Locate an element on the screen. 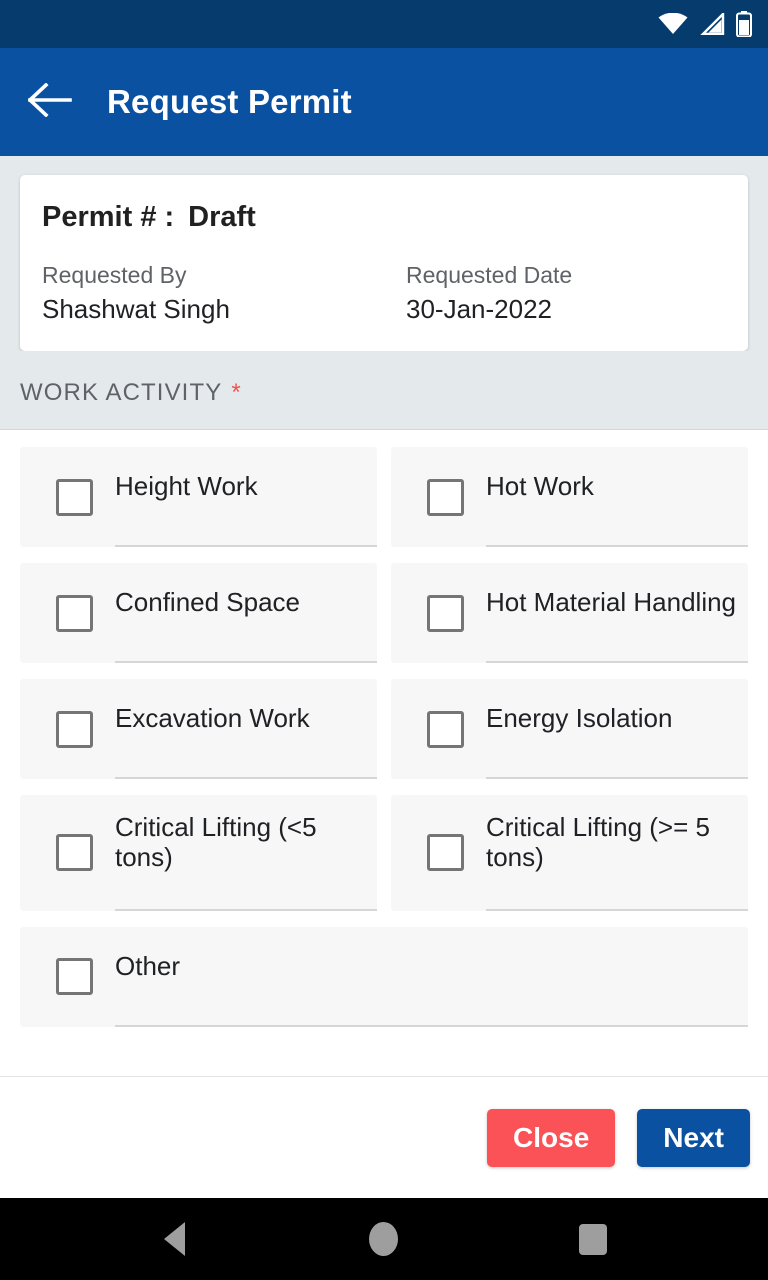  option-label: Height Work is located at coordinates (186, 486).